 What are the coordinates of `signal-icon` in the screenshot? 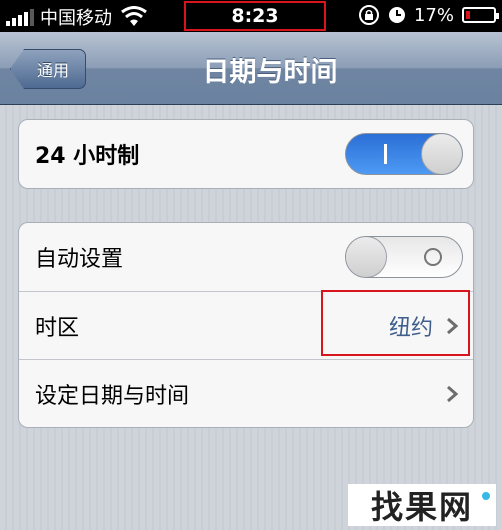 It's located at (20, 17).